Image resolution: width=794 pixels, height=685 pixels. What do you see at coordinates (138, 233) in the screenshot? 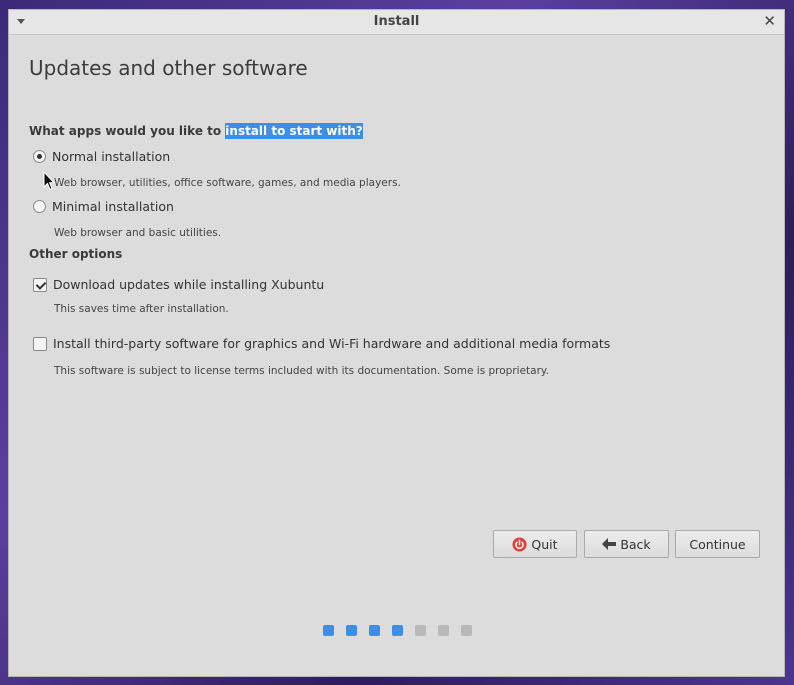
I see `minimal-installation-desc: Web browser and basic utilities.` at bounding box center [138, 233].